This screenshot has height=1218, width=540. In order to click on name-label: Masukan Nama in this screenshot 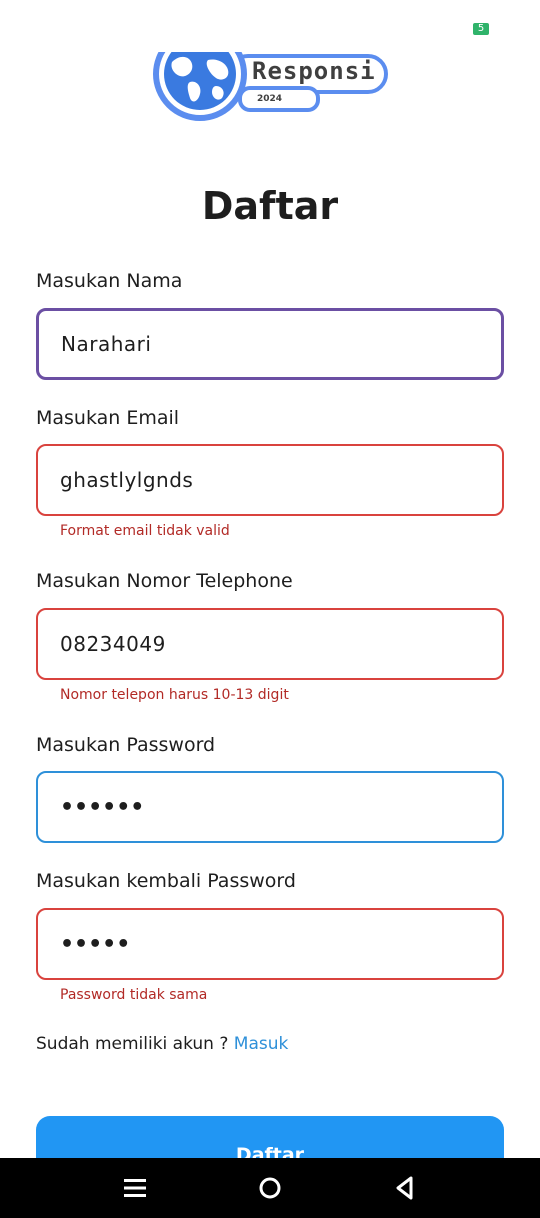, I will do `click(109, 281)`.